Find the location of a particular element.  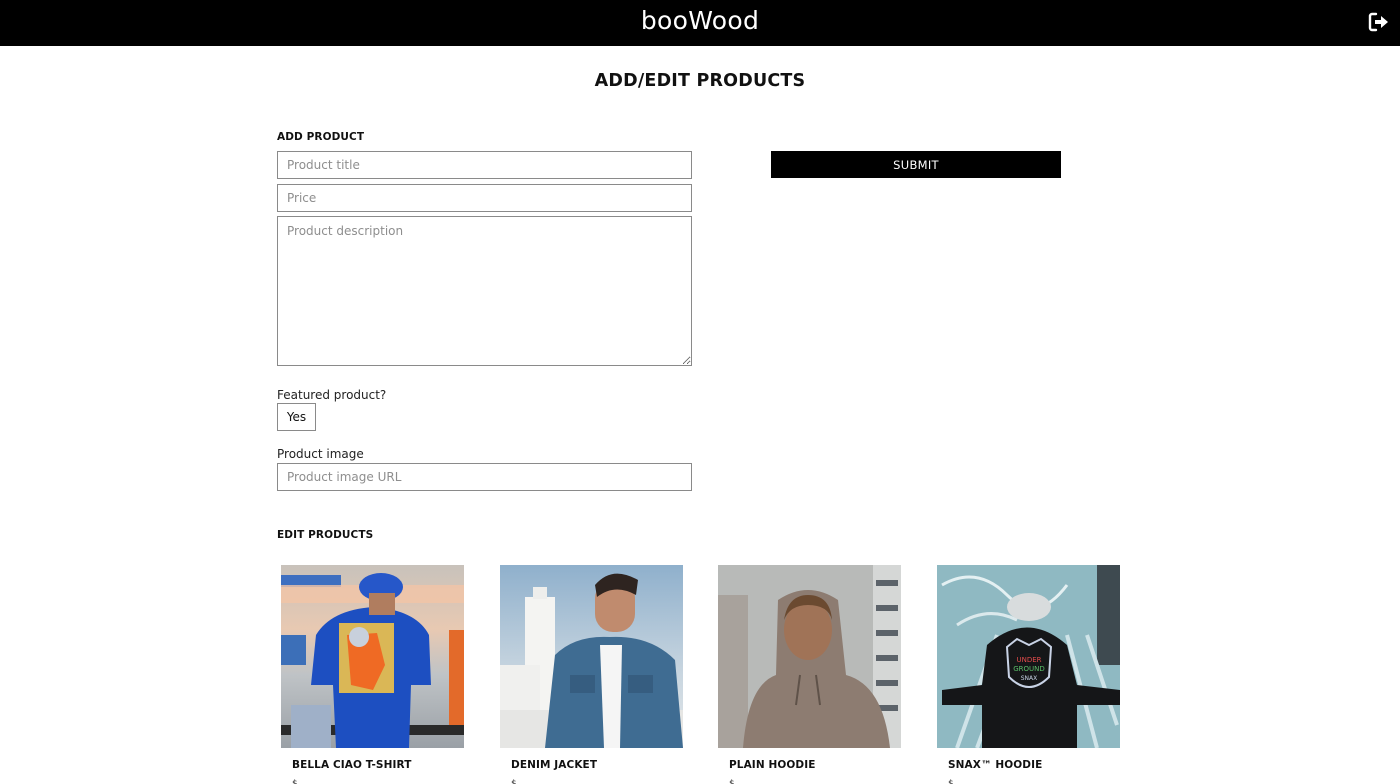

top-navbar: booWood is located at coordinates (700, 23).